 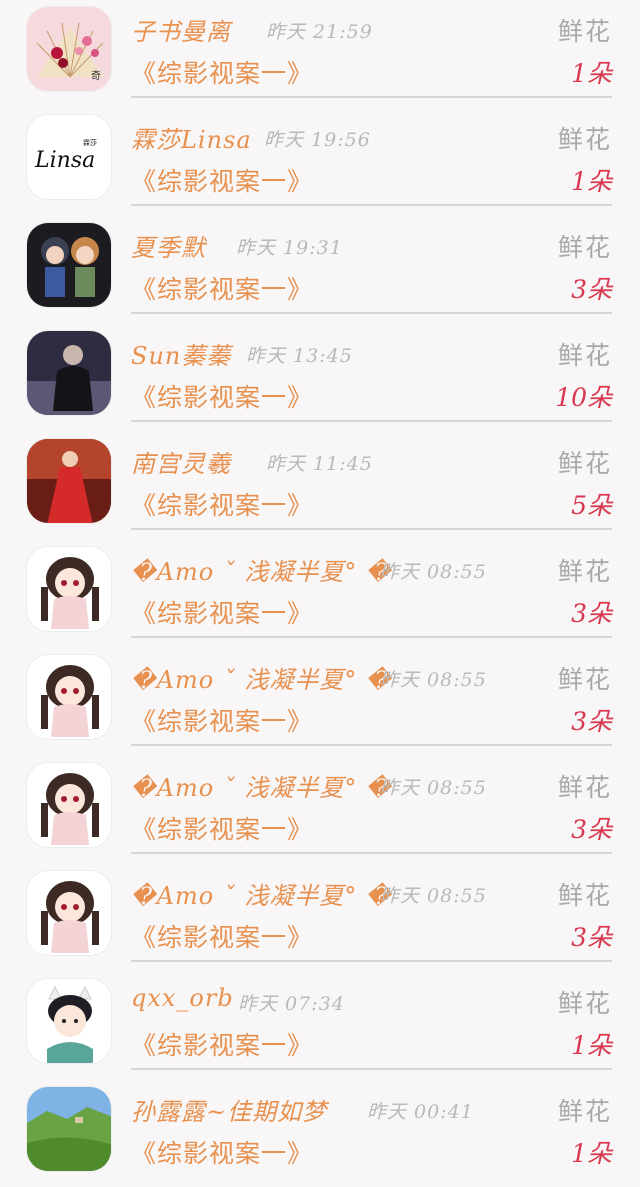 What do you see at coordinates (591, 505) in the screenshot?
I see `gift-count: 5朵` at bounding box center [591, 505].